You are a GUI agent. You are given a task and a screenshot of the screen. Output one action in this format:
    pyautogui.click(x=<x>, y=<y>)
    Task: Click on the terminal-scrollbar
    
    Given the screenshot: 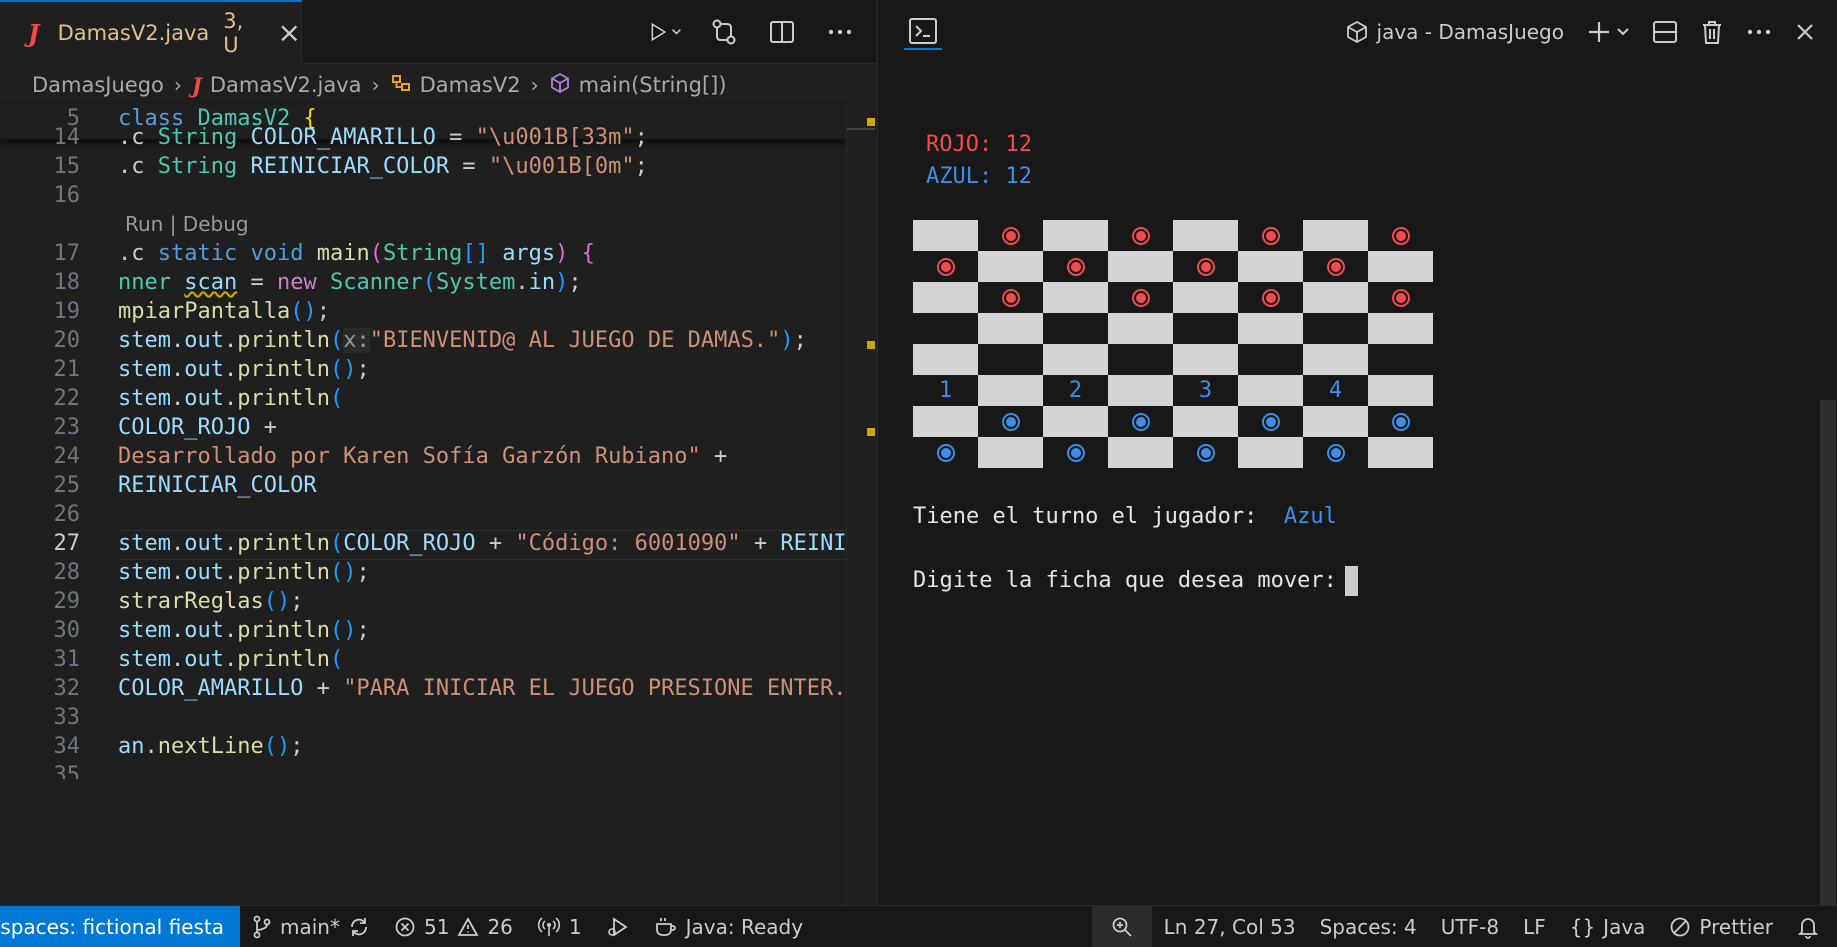 What is the action you would take?
    pyautogui.click(x=1828, y=652)
    